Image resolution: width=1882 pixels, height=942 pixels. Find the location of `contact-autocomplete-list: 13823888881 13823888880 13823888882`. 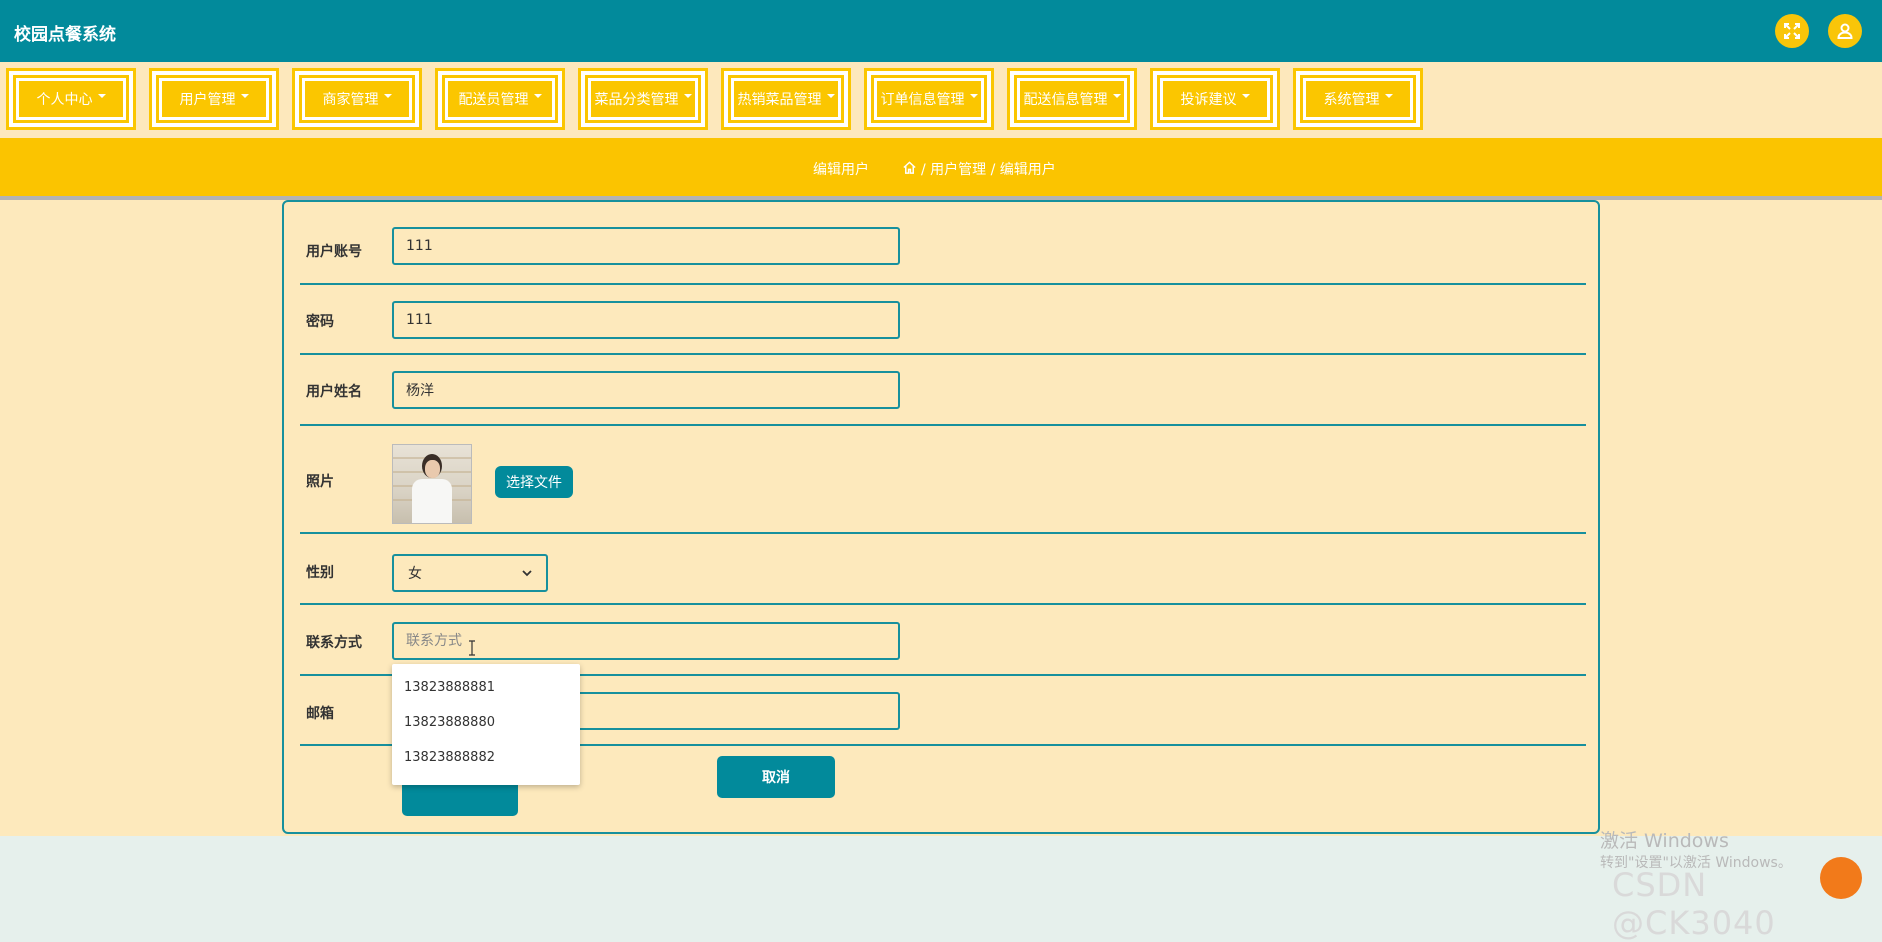

contact-autocomplete-list: 13823888881 13823888880 13823888882 is located at coordinates (486, 724).